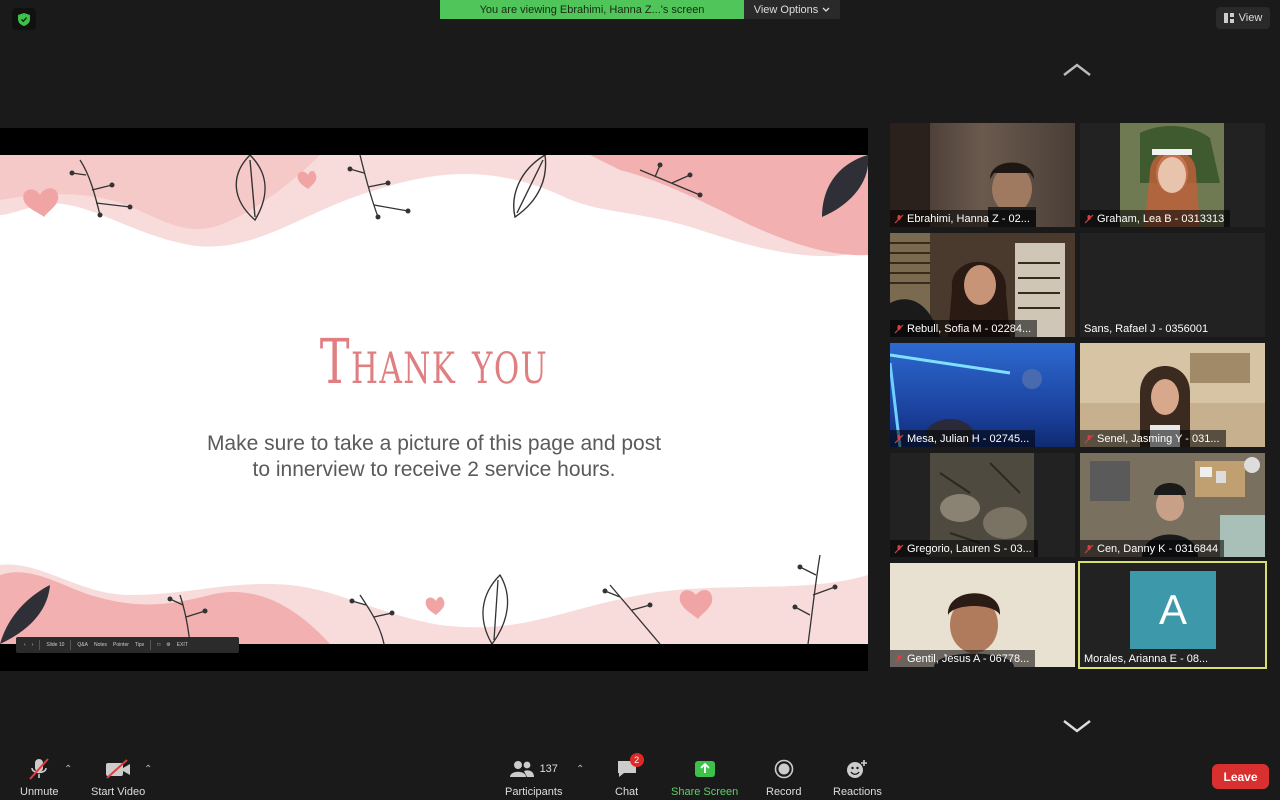 The width and height of the screenshot is (1280, 800). I want to click on chevron-down-icon, so click(826, 9).